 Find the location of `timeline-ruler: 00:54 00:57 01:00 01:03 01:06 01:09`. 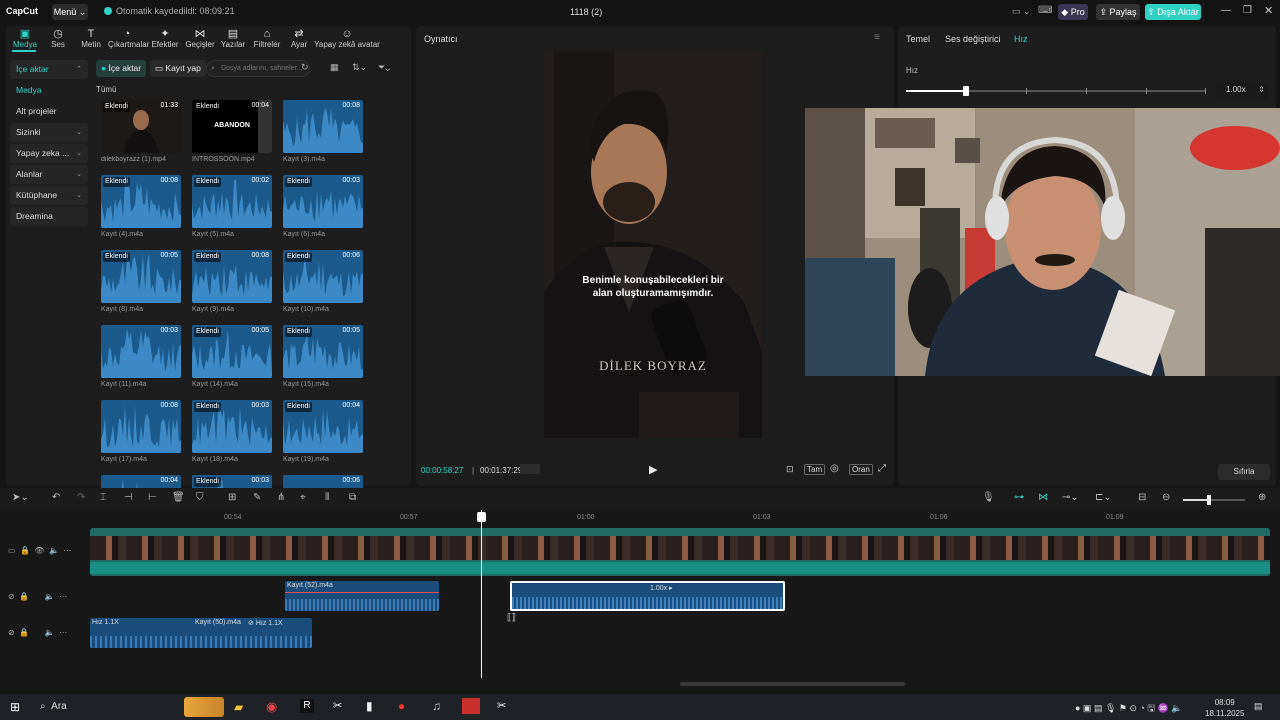

timeline-ruler: 00:54 00:57 01:00 01:03 01:06 01:09 is located at coordinates (640, 517).